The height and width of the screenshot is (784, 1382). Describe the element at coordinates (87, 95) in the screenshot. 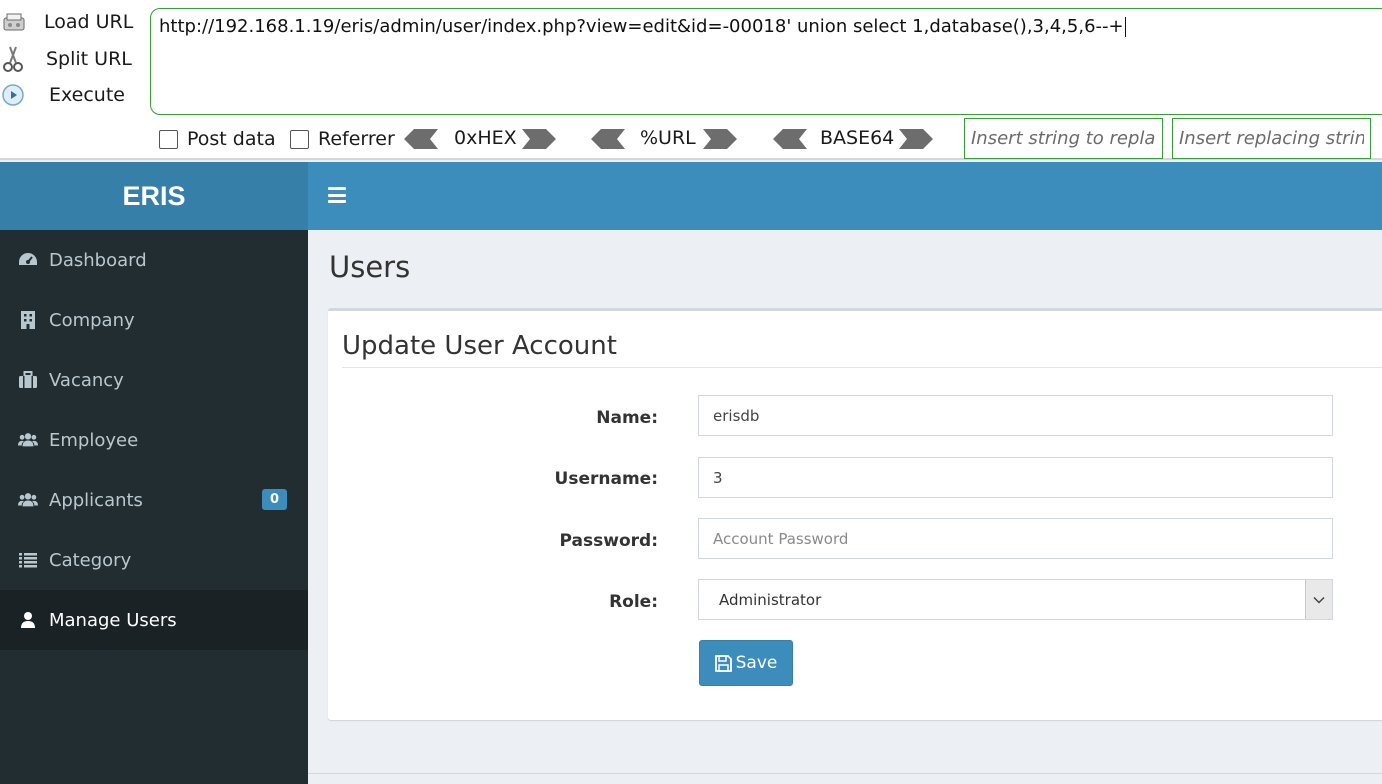

I see `execute-label: Execute` at that location.